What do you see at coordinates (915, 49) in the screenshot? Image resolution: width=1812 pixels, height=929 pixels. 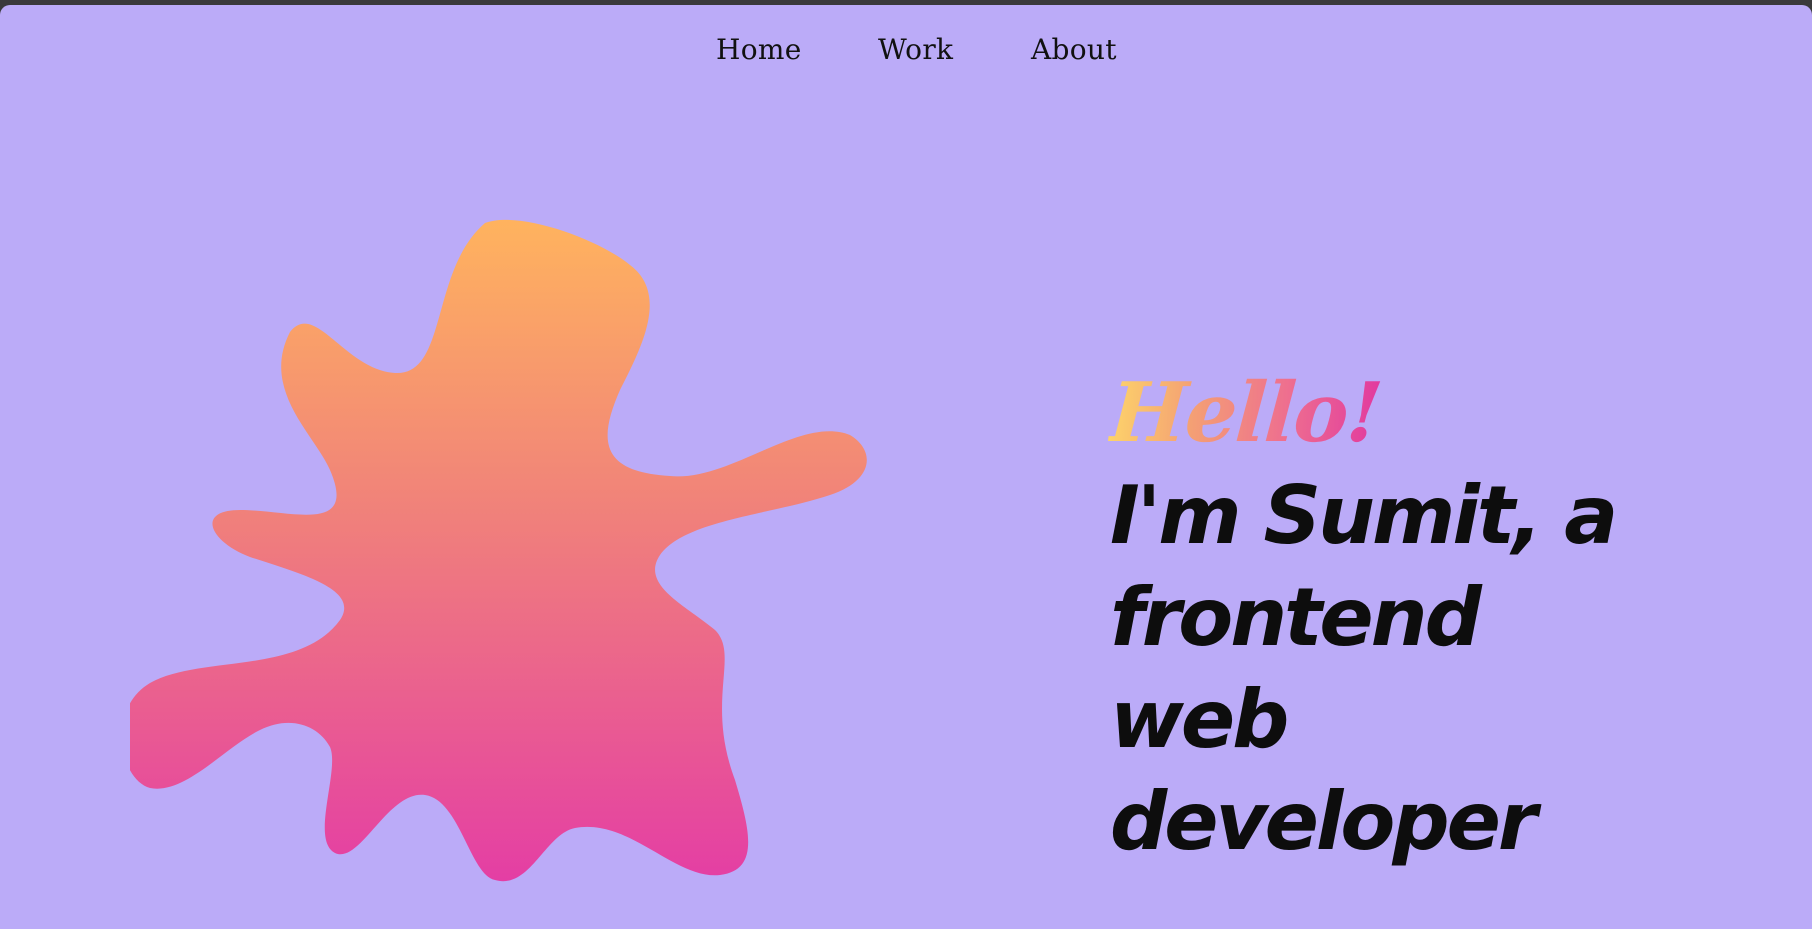 I see `nav-link-work: Work` at bounding box center [915, 49].